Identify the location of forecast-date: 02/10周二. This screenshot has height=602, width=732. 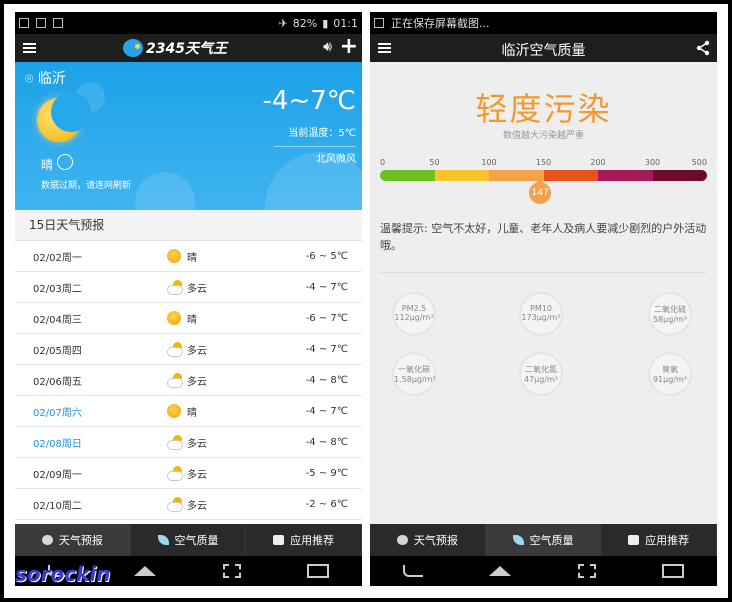
(57, 506).